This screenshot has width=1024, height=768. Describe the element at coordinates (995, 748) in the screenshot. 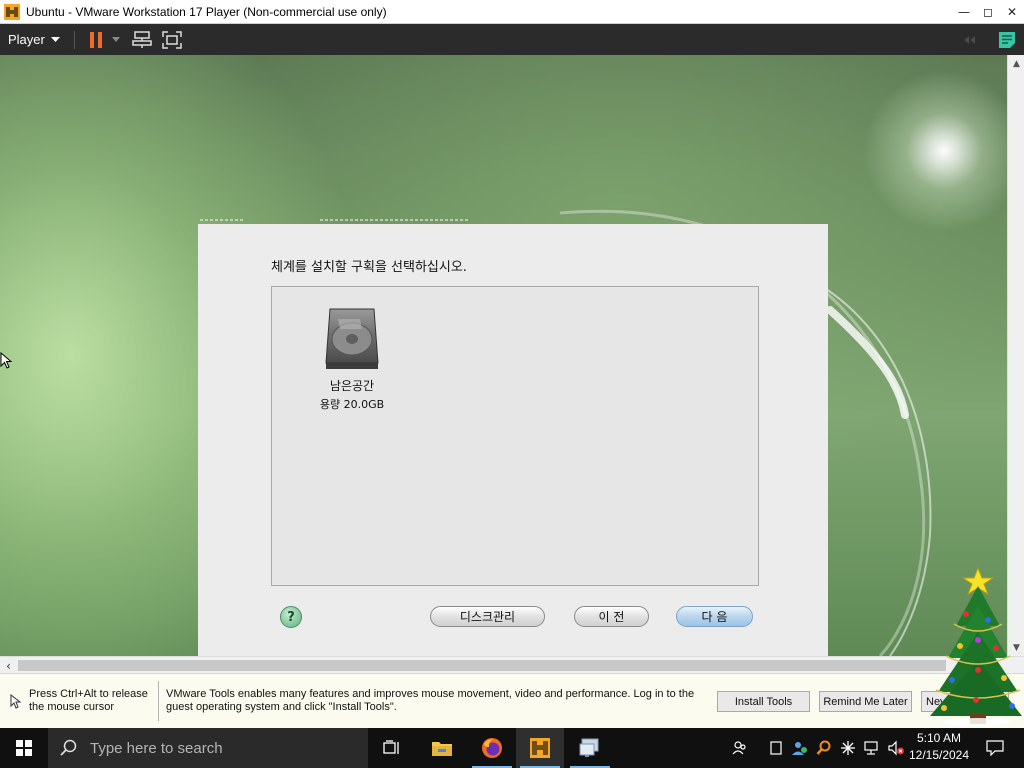

I see `notification-center-icon` at that location.